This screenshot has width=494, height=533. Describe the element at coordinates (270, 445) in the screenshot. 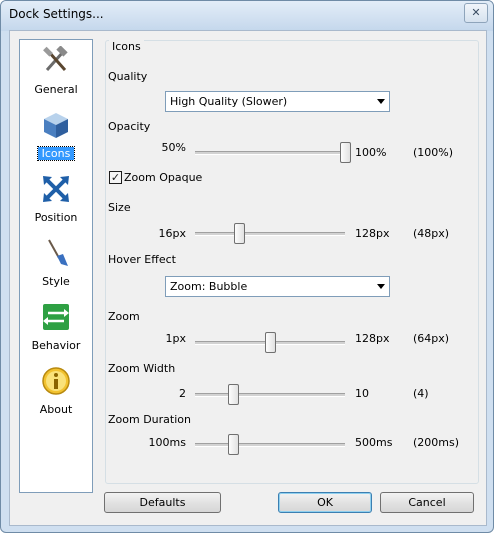

I see `zoom-duration-slider-track` at that location.